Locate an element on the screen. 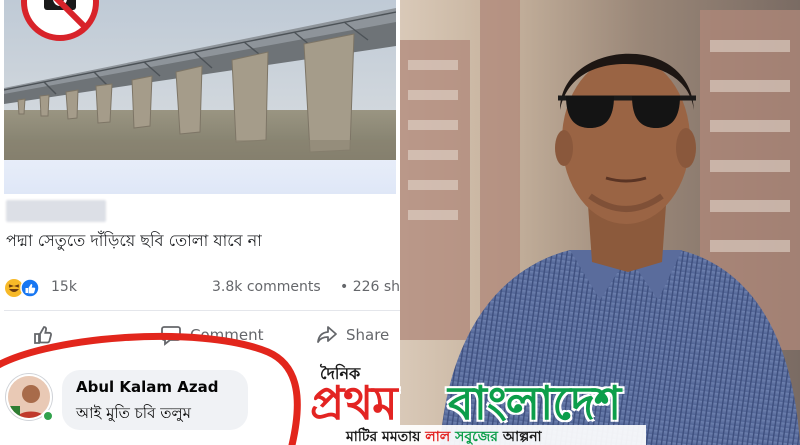 This screenshot has height=445, width=800. blurred-page-name is located at coordinates (56, 211).